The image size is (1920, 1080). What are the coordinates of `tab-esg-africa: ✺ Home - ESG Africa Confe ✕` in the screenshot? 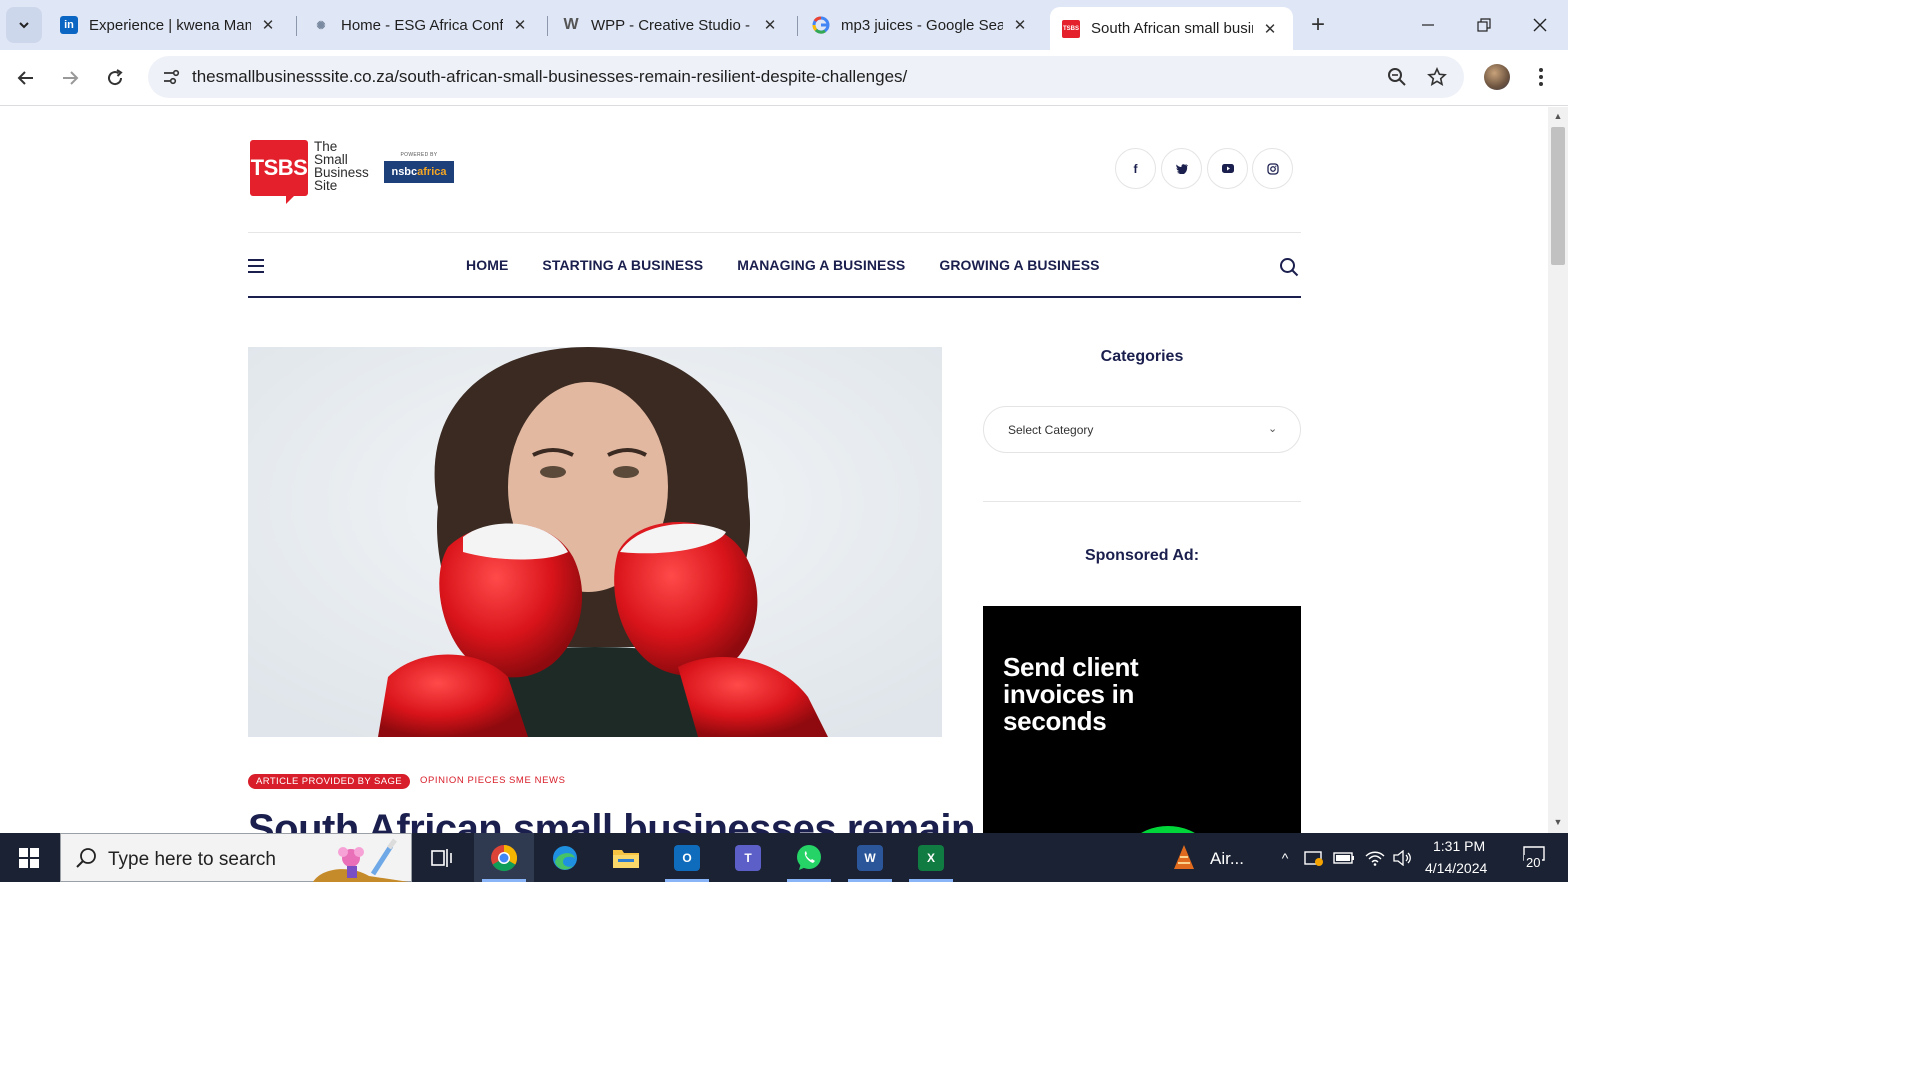 It's located at (420, 25).